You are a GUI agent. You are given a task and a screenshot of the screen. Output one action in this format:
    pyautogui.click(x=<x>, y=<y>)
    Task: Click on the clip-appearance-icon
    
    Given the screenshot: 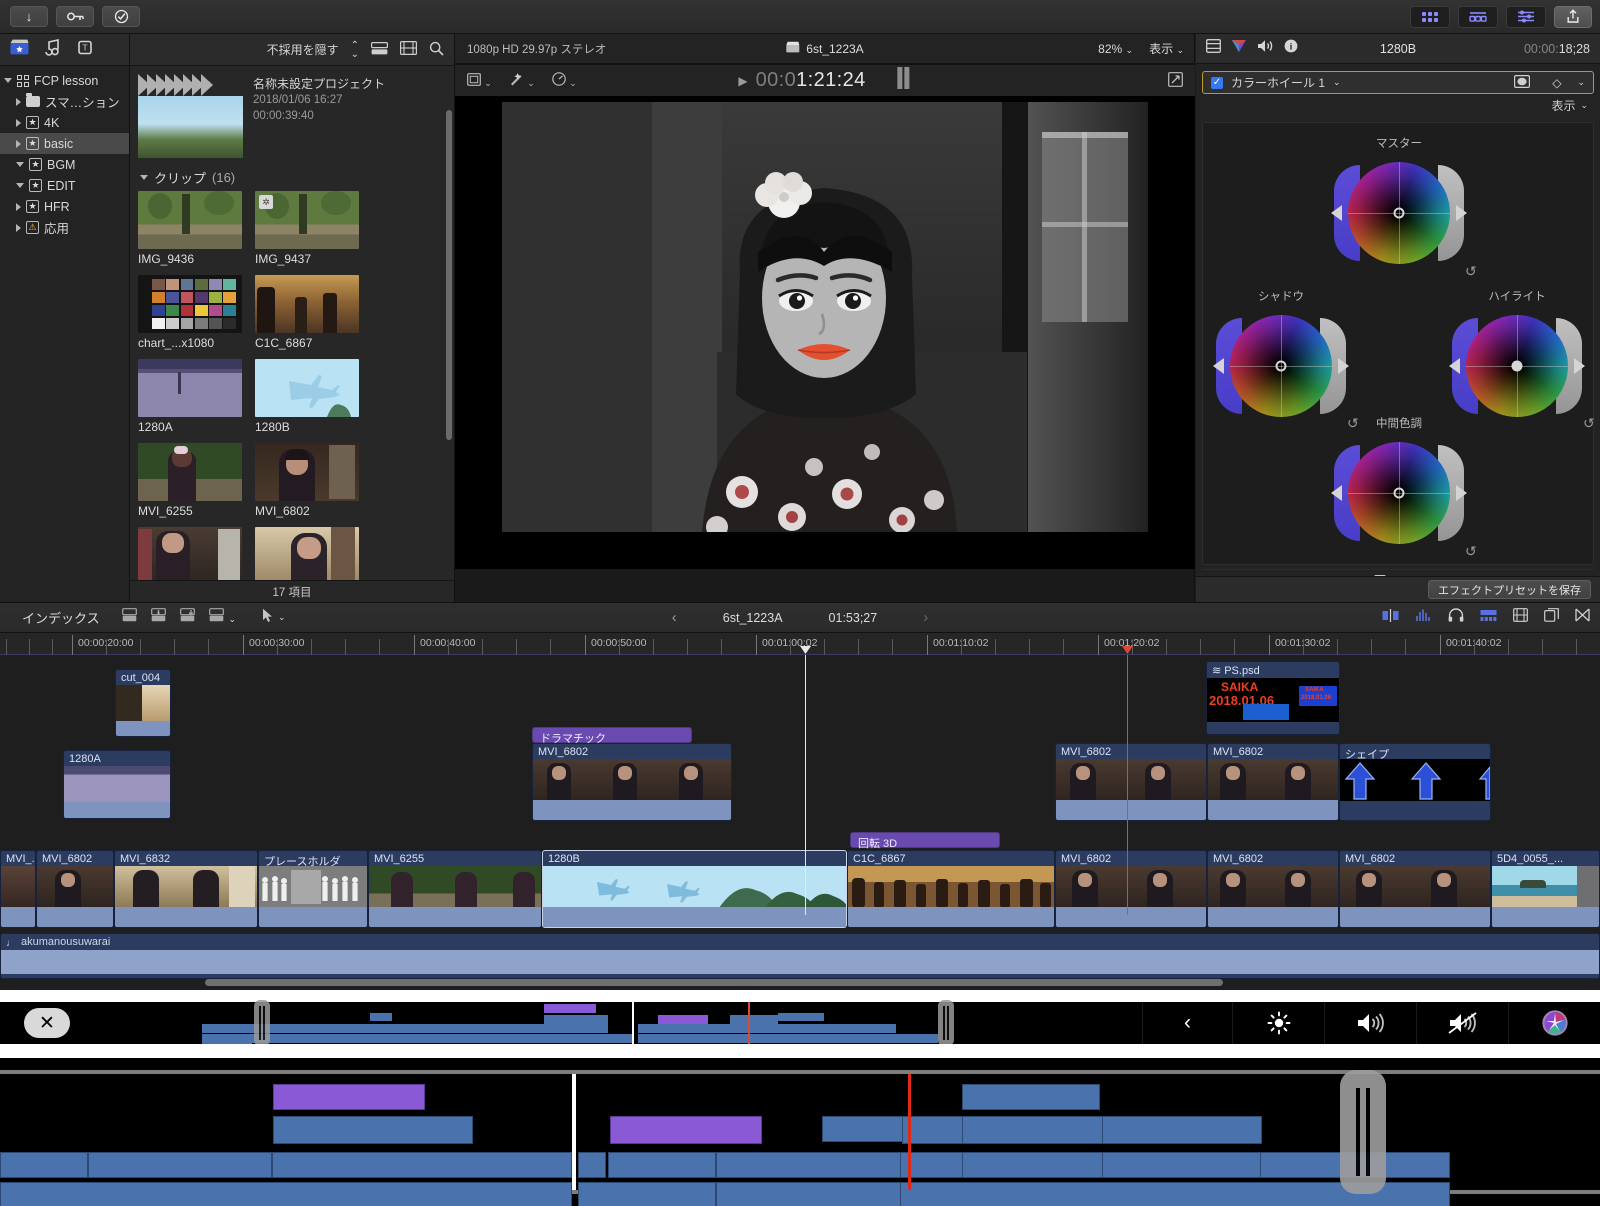 What is the action you would take?
    pyautogui.click(x=1488, y=618)
    